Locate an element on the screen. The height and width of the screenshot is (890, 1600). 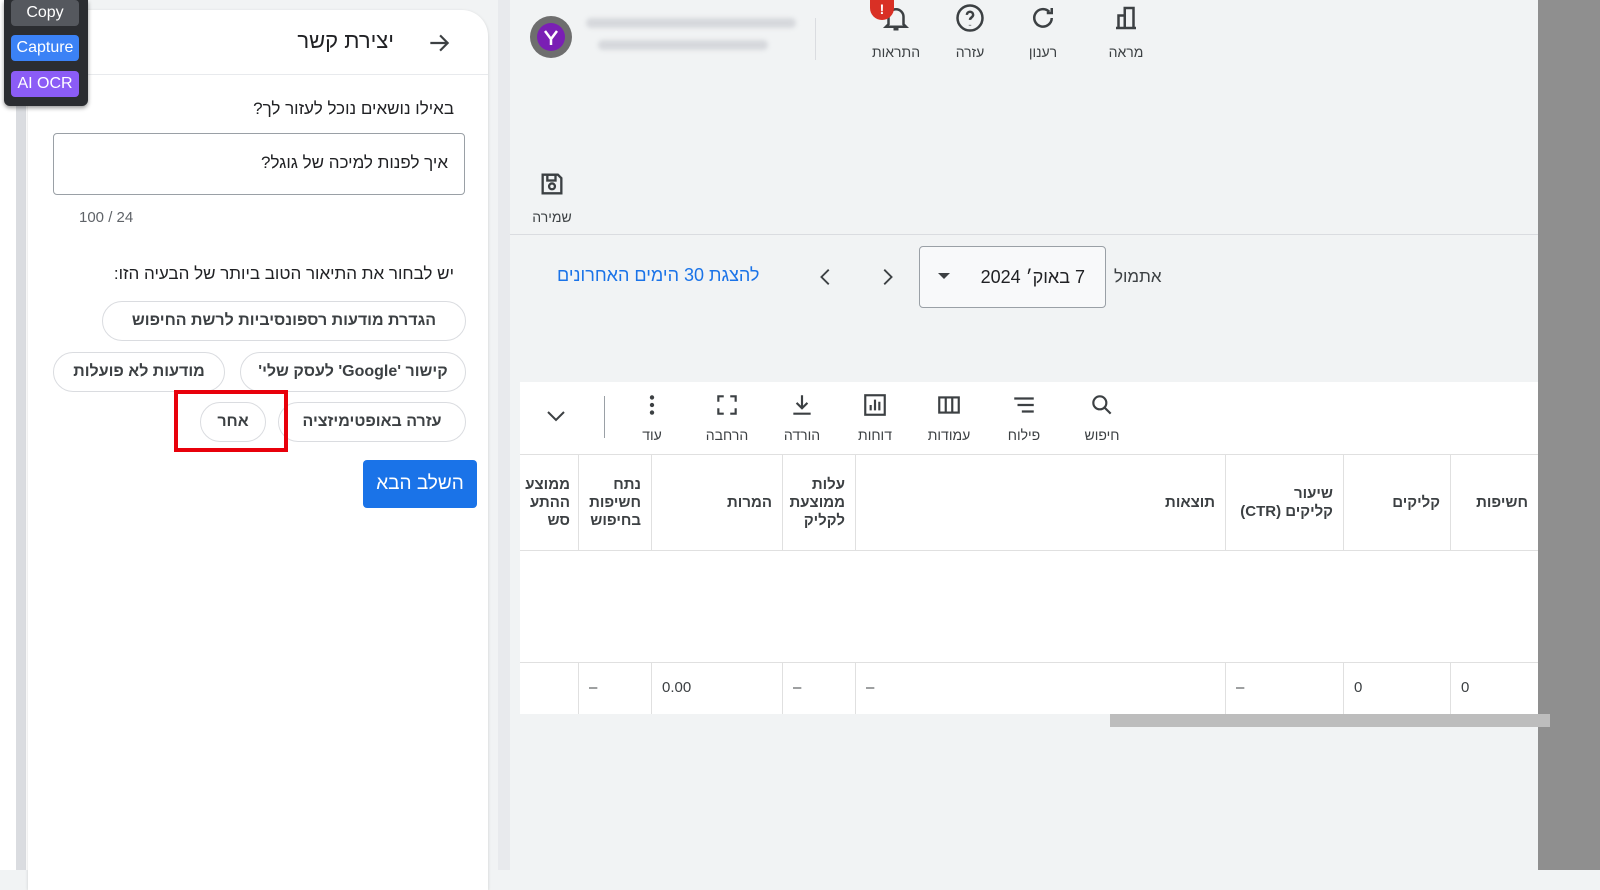
col-search-impr-share: נתח חשיפות בחיפוש is located at coordinates (614, 503).